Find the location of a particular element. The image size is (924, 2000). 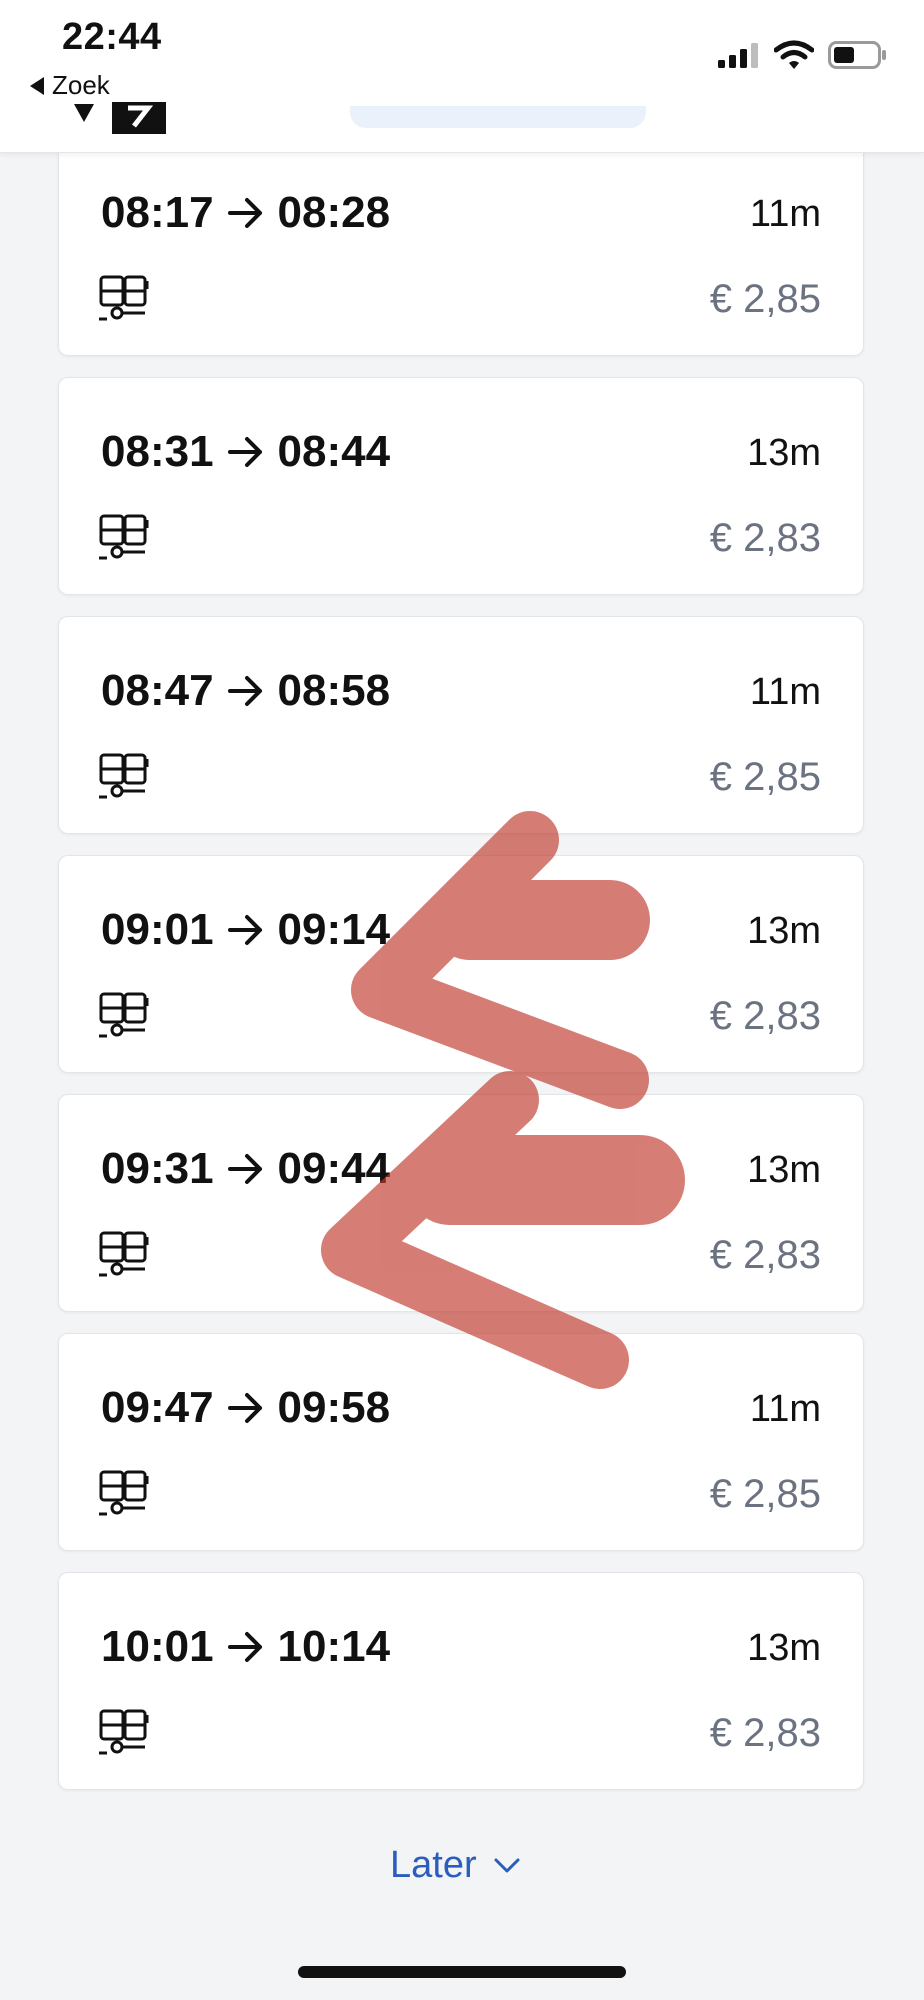

departure-time: 09:31 is located at coordinates (157, 1168).